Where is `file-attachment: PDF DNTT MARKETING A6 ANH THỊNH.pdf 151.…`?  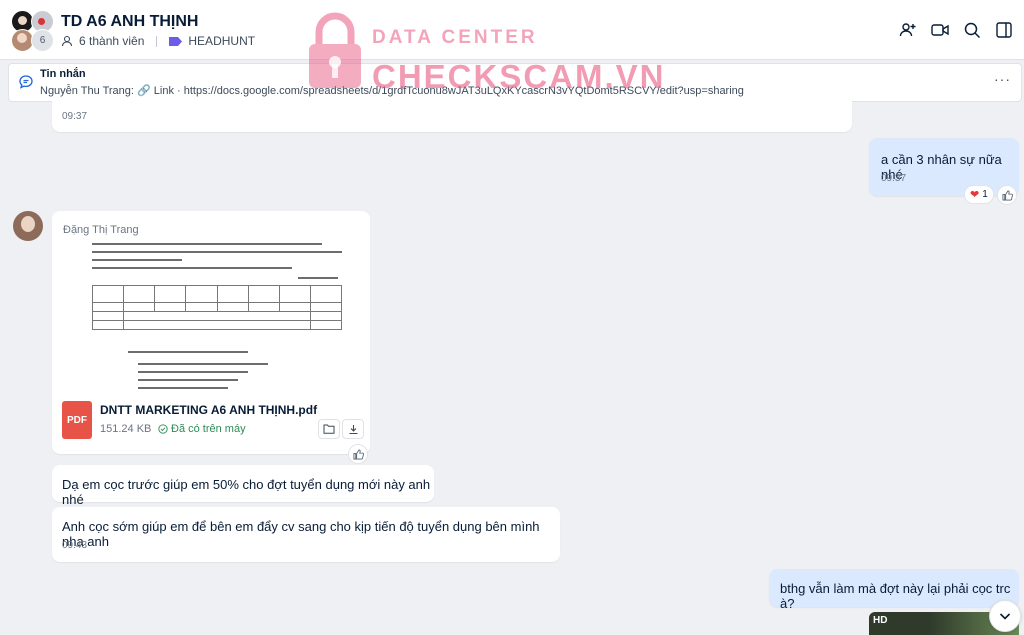 file-attachment: PDF DNTT MARKETING A6 ANH THỊNH.pdf 151.… is located at coordinates (213, 421).